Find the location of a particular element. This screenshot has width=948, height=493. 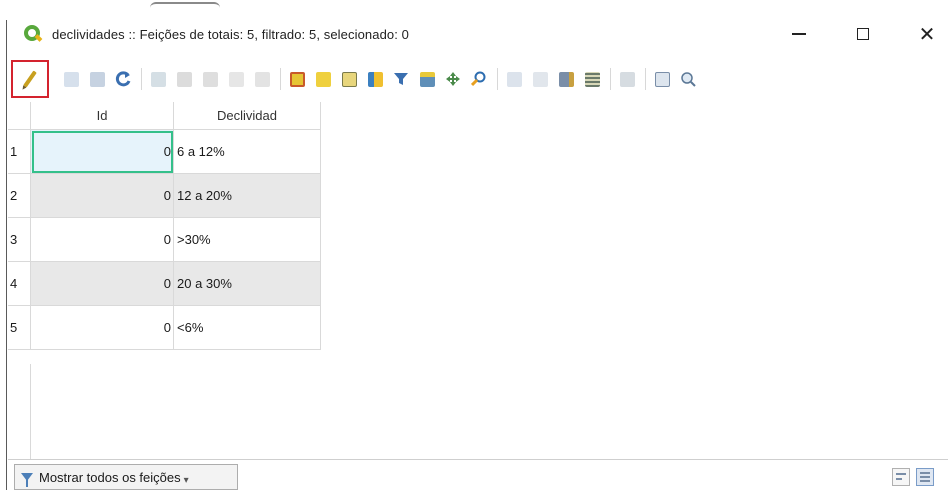

row-header: 4 is located at coordinates (19, 284).